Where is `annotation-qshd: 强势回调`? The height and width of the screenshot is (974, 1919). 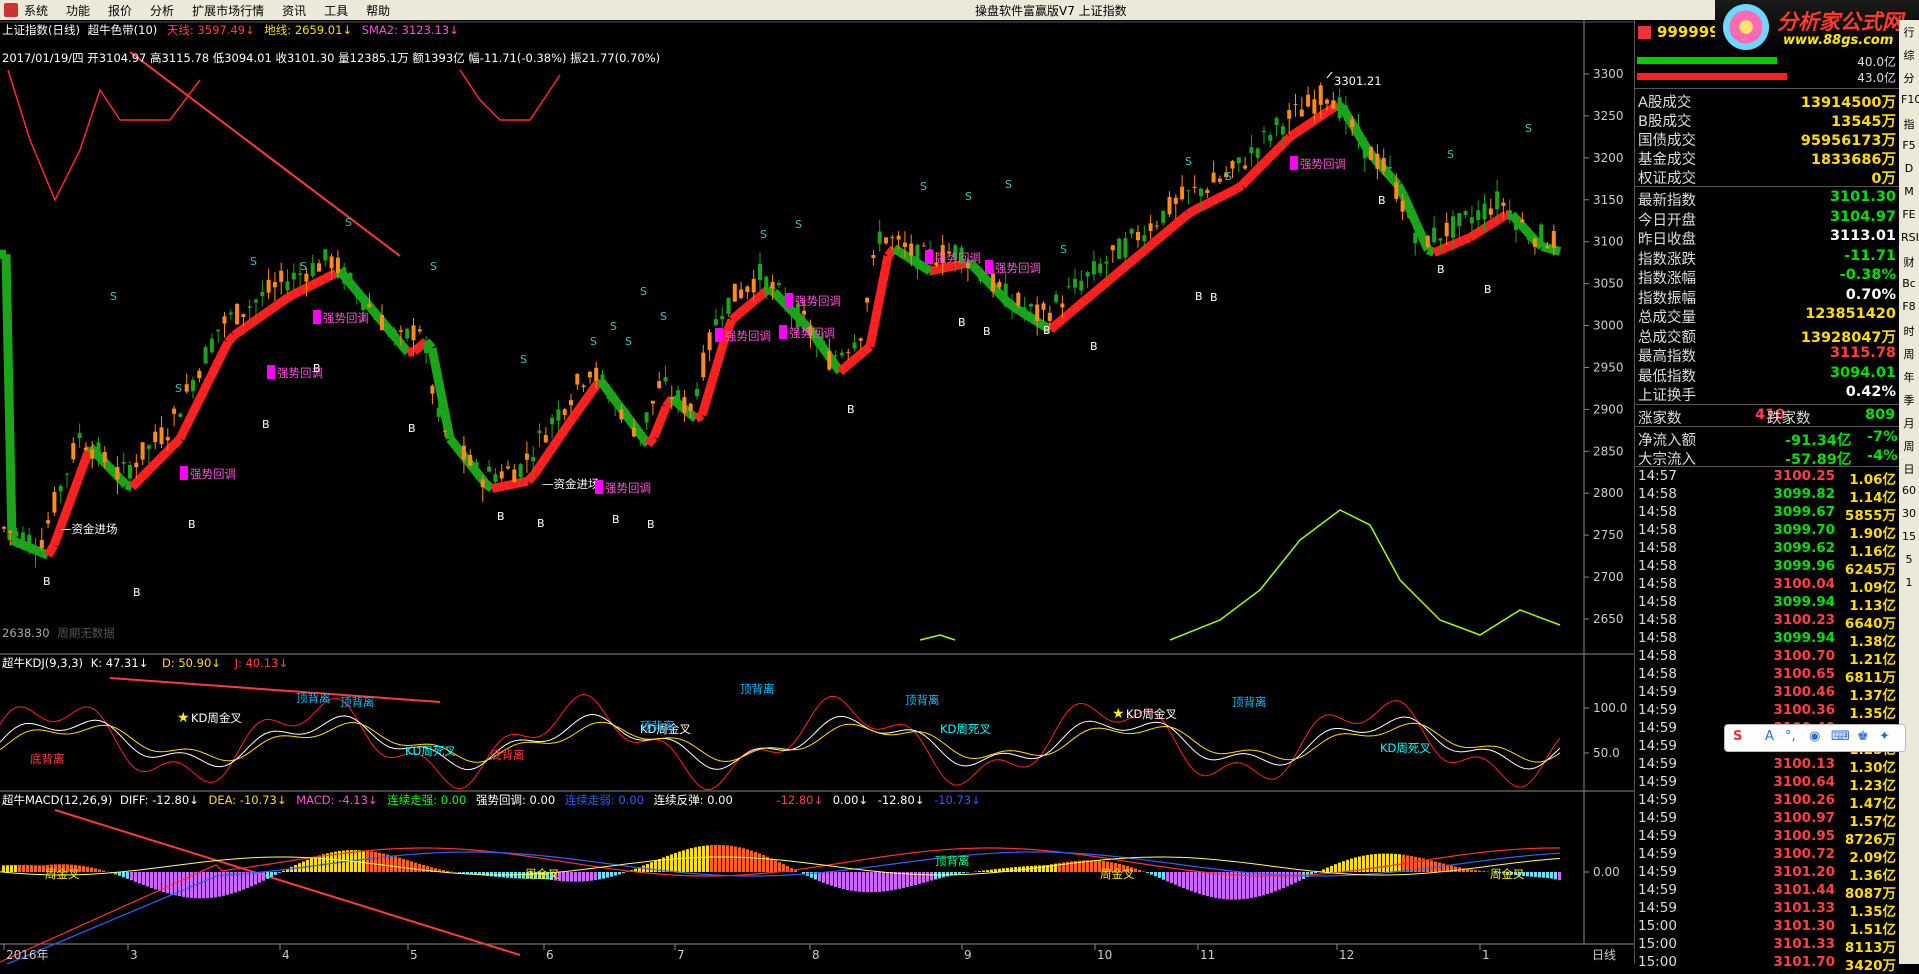 annotation-qshd: 强势回调 is located at coordinates (812, 333).